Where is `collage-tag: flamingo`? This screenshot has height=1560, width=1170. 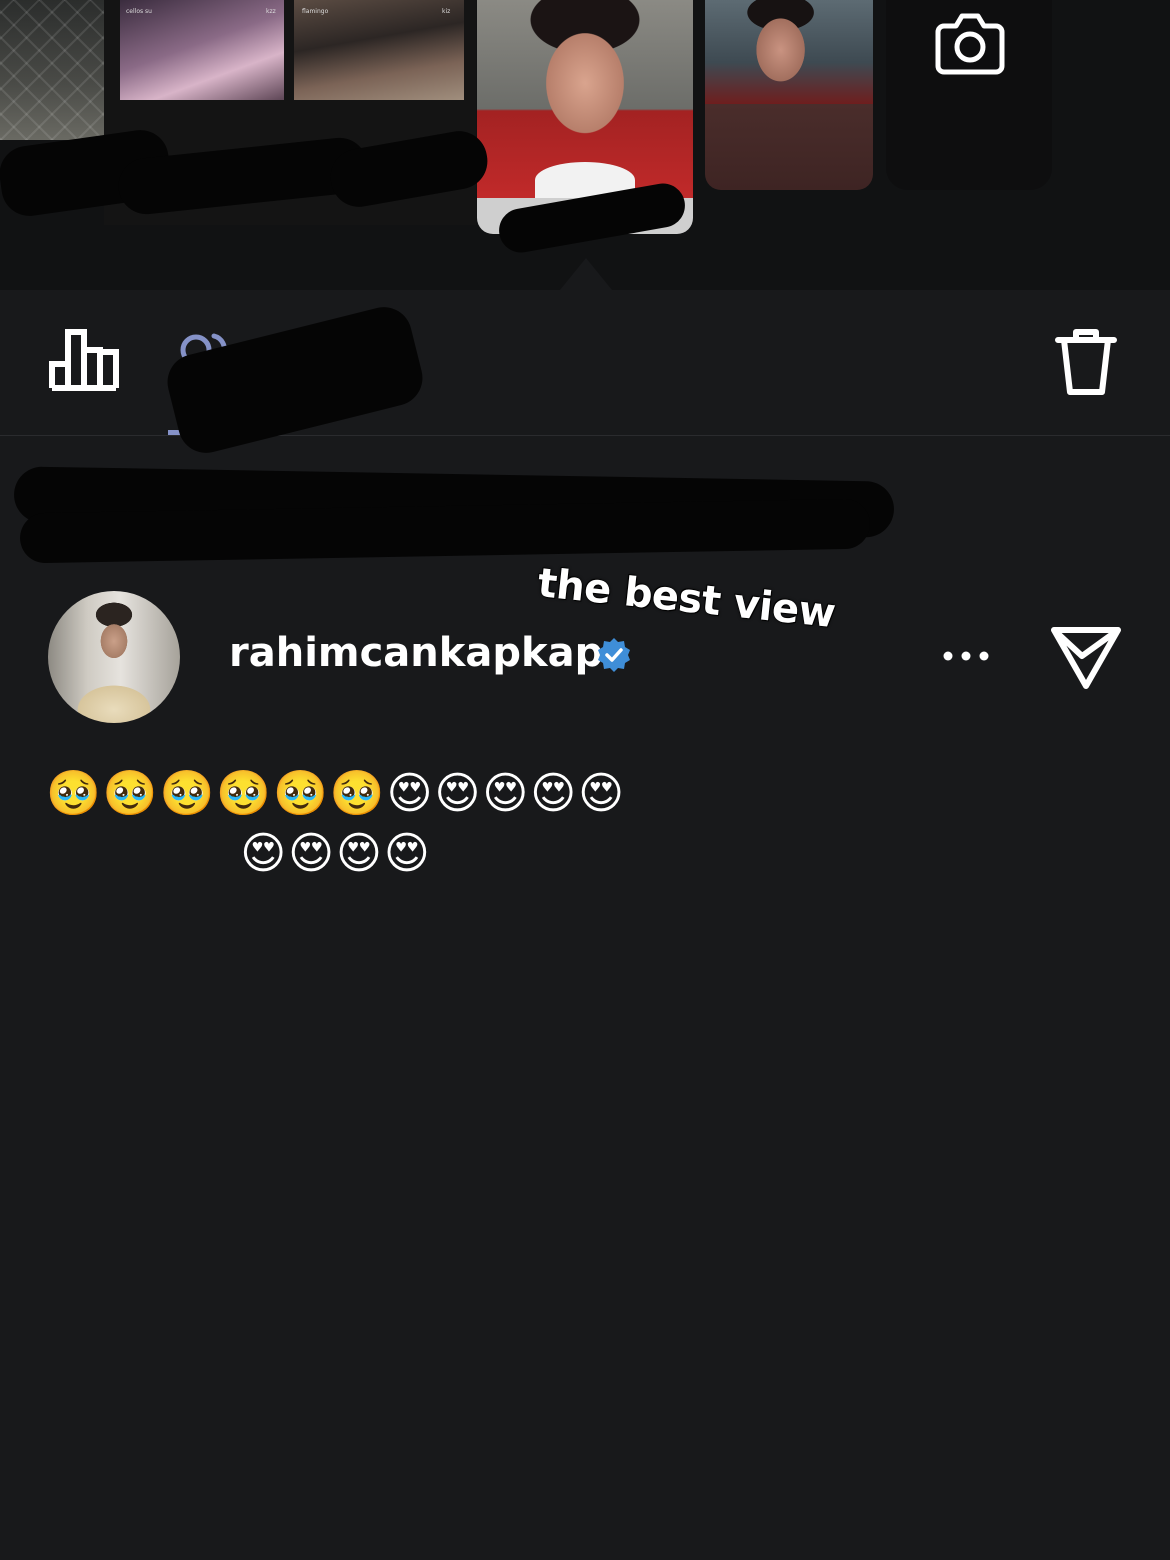
collage-tag: flamingo is located at coordinates (315, 11).